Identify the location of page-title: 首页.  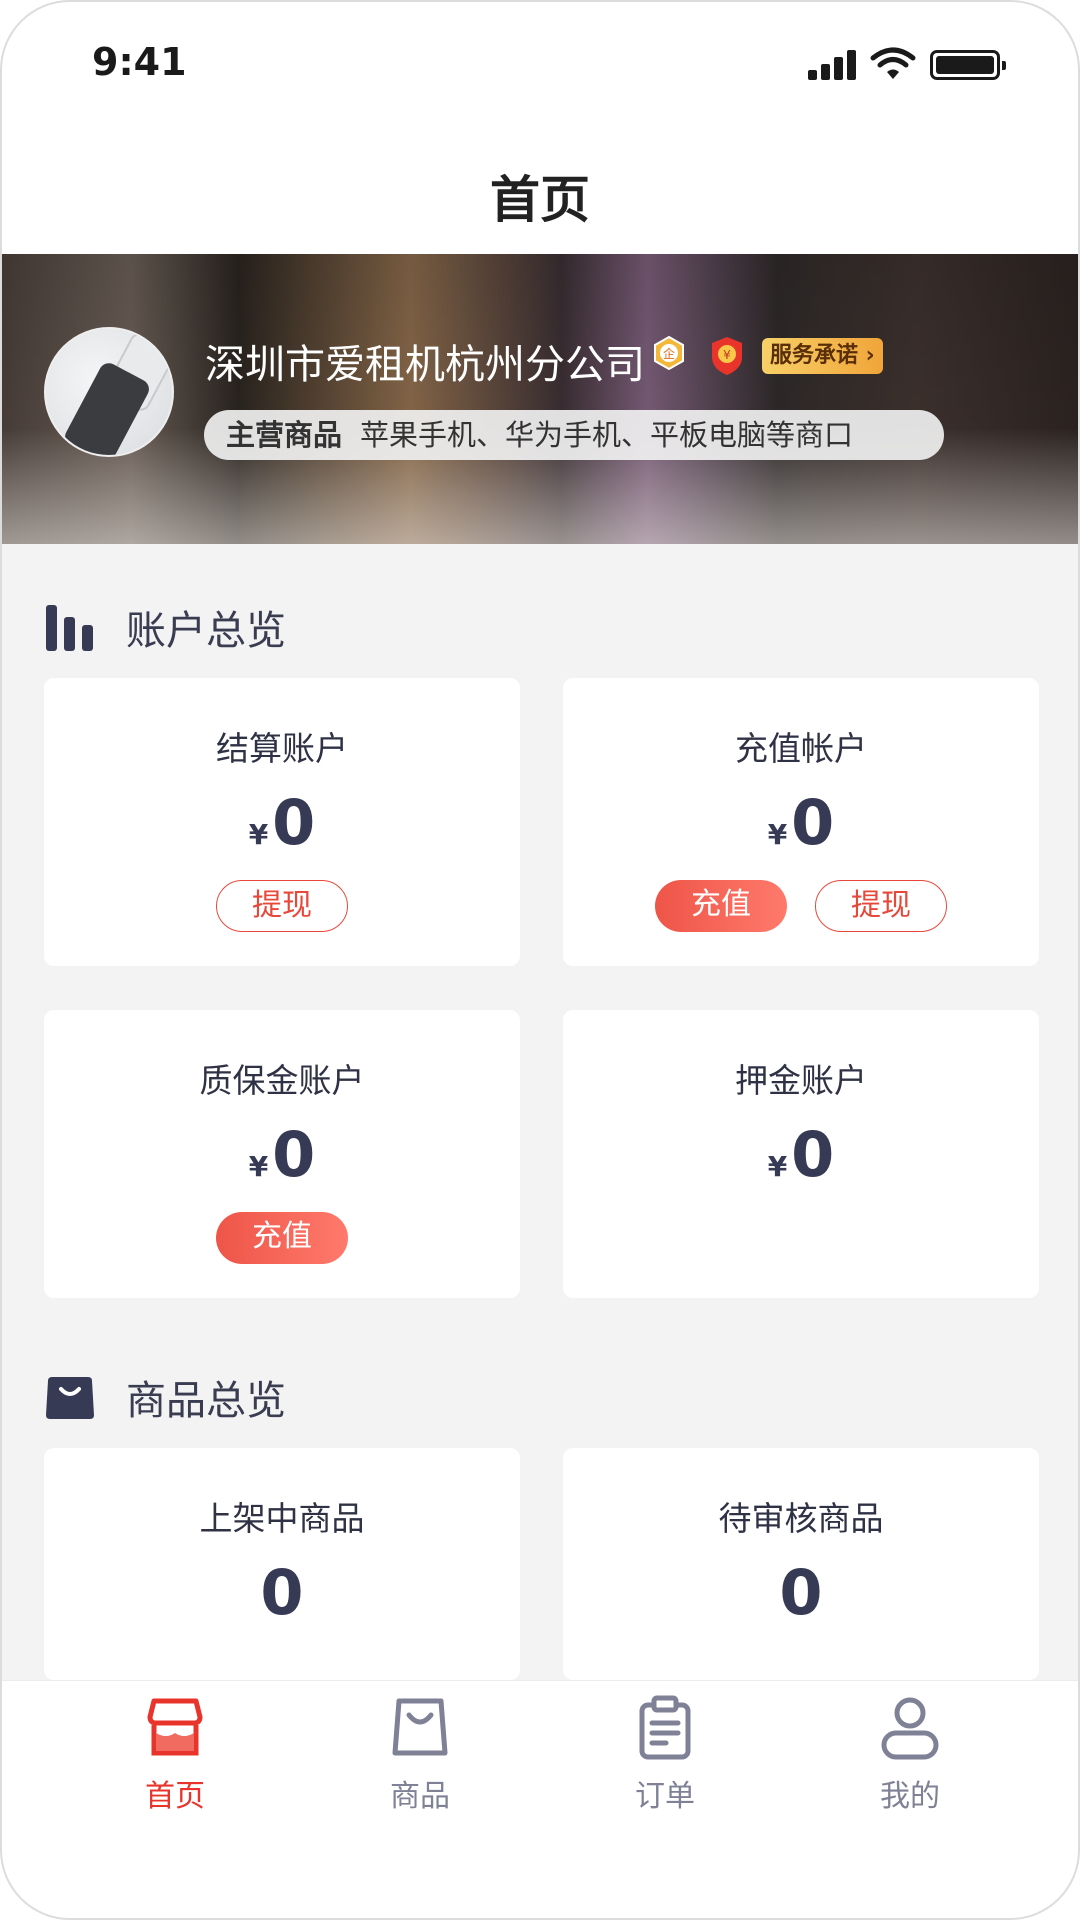
(540, 200).